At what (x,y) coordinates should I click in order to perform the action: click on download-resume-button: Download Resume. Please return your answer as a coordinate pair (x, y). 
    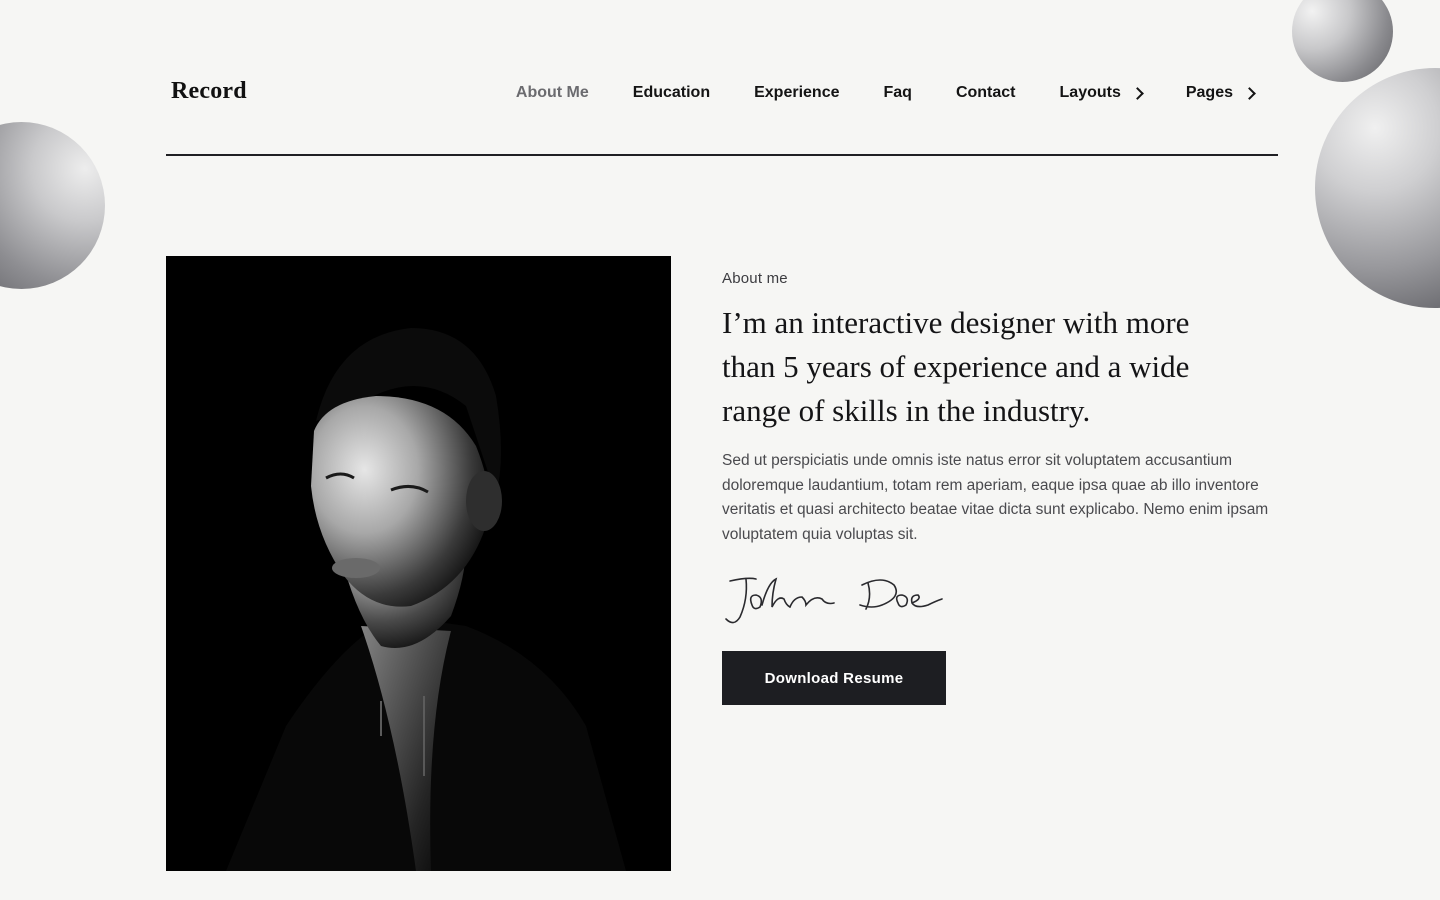
    Looking at the image, I should click on (834, 678).